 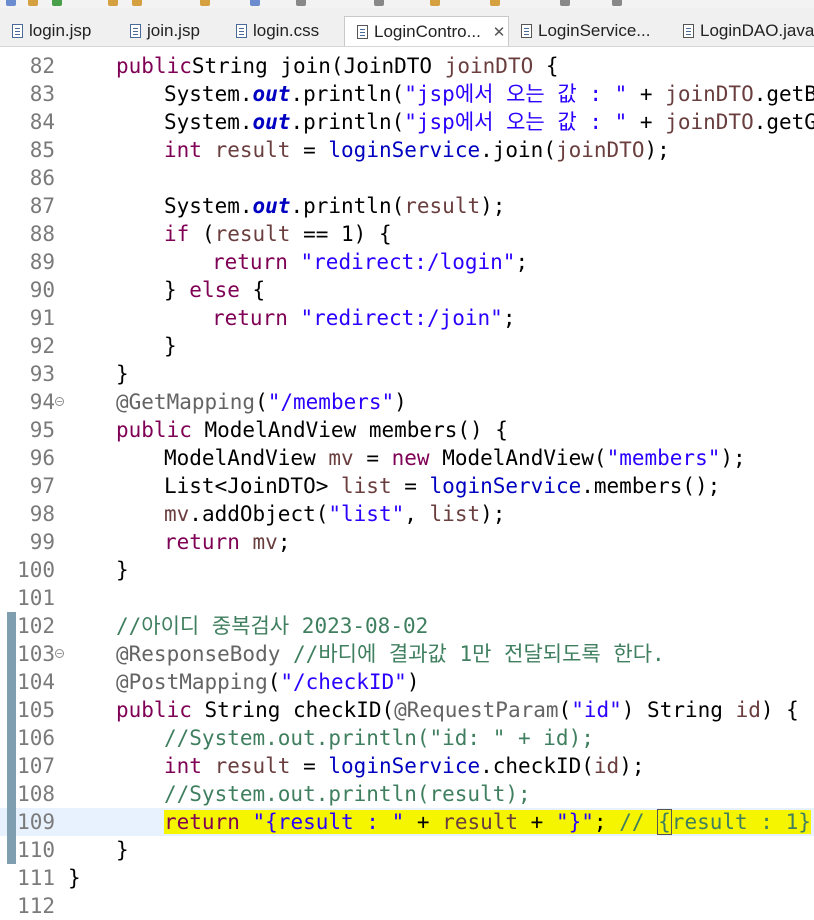 What do you see at coordinates (293, 710) in the screenshot?
I see `code-token: String checkID(` at bounding box center [293, 710].